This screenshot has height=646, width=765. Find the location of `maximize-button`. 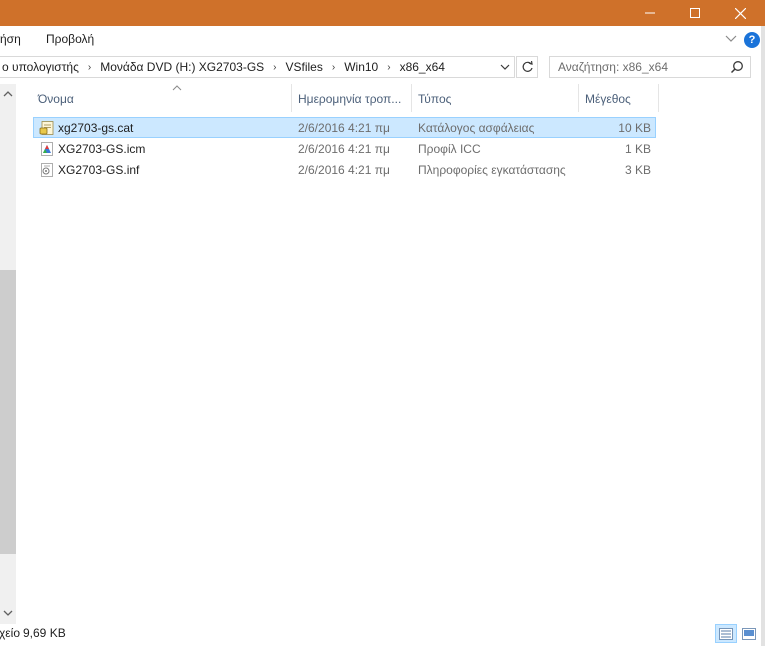

maximize-button is located at coordinates (695, 13).